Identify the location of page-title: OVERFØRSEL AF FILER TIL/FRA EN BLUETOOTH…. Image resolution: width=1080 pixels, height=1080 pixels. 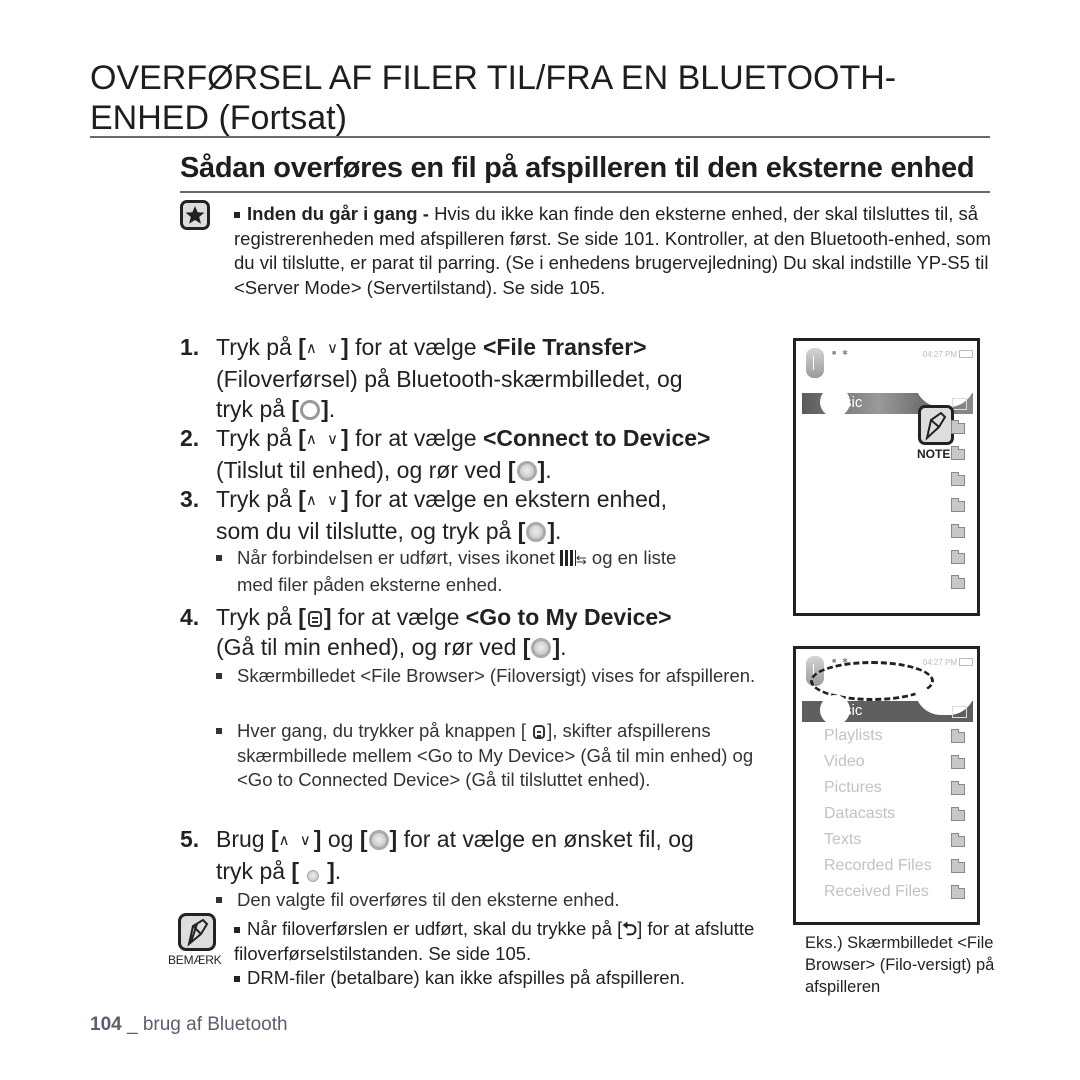
(540, 98).